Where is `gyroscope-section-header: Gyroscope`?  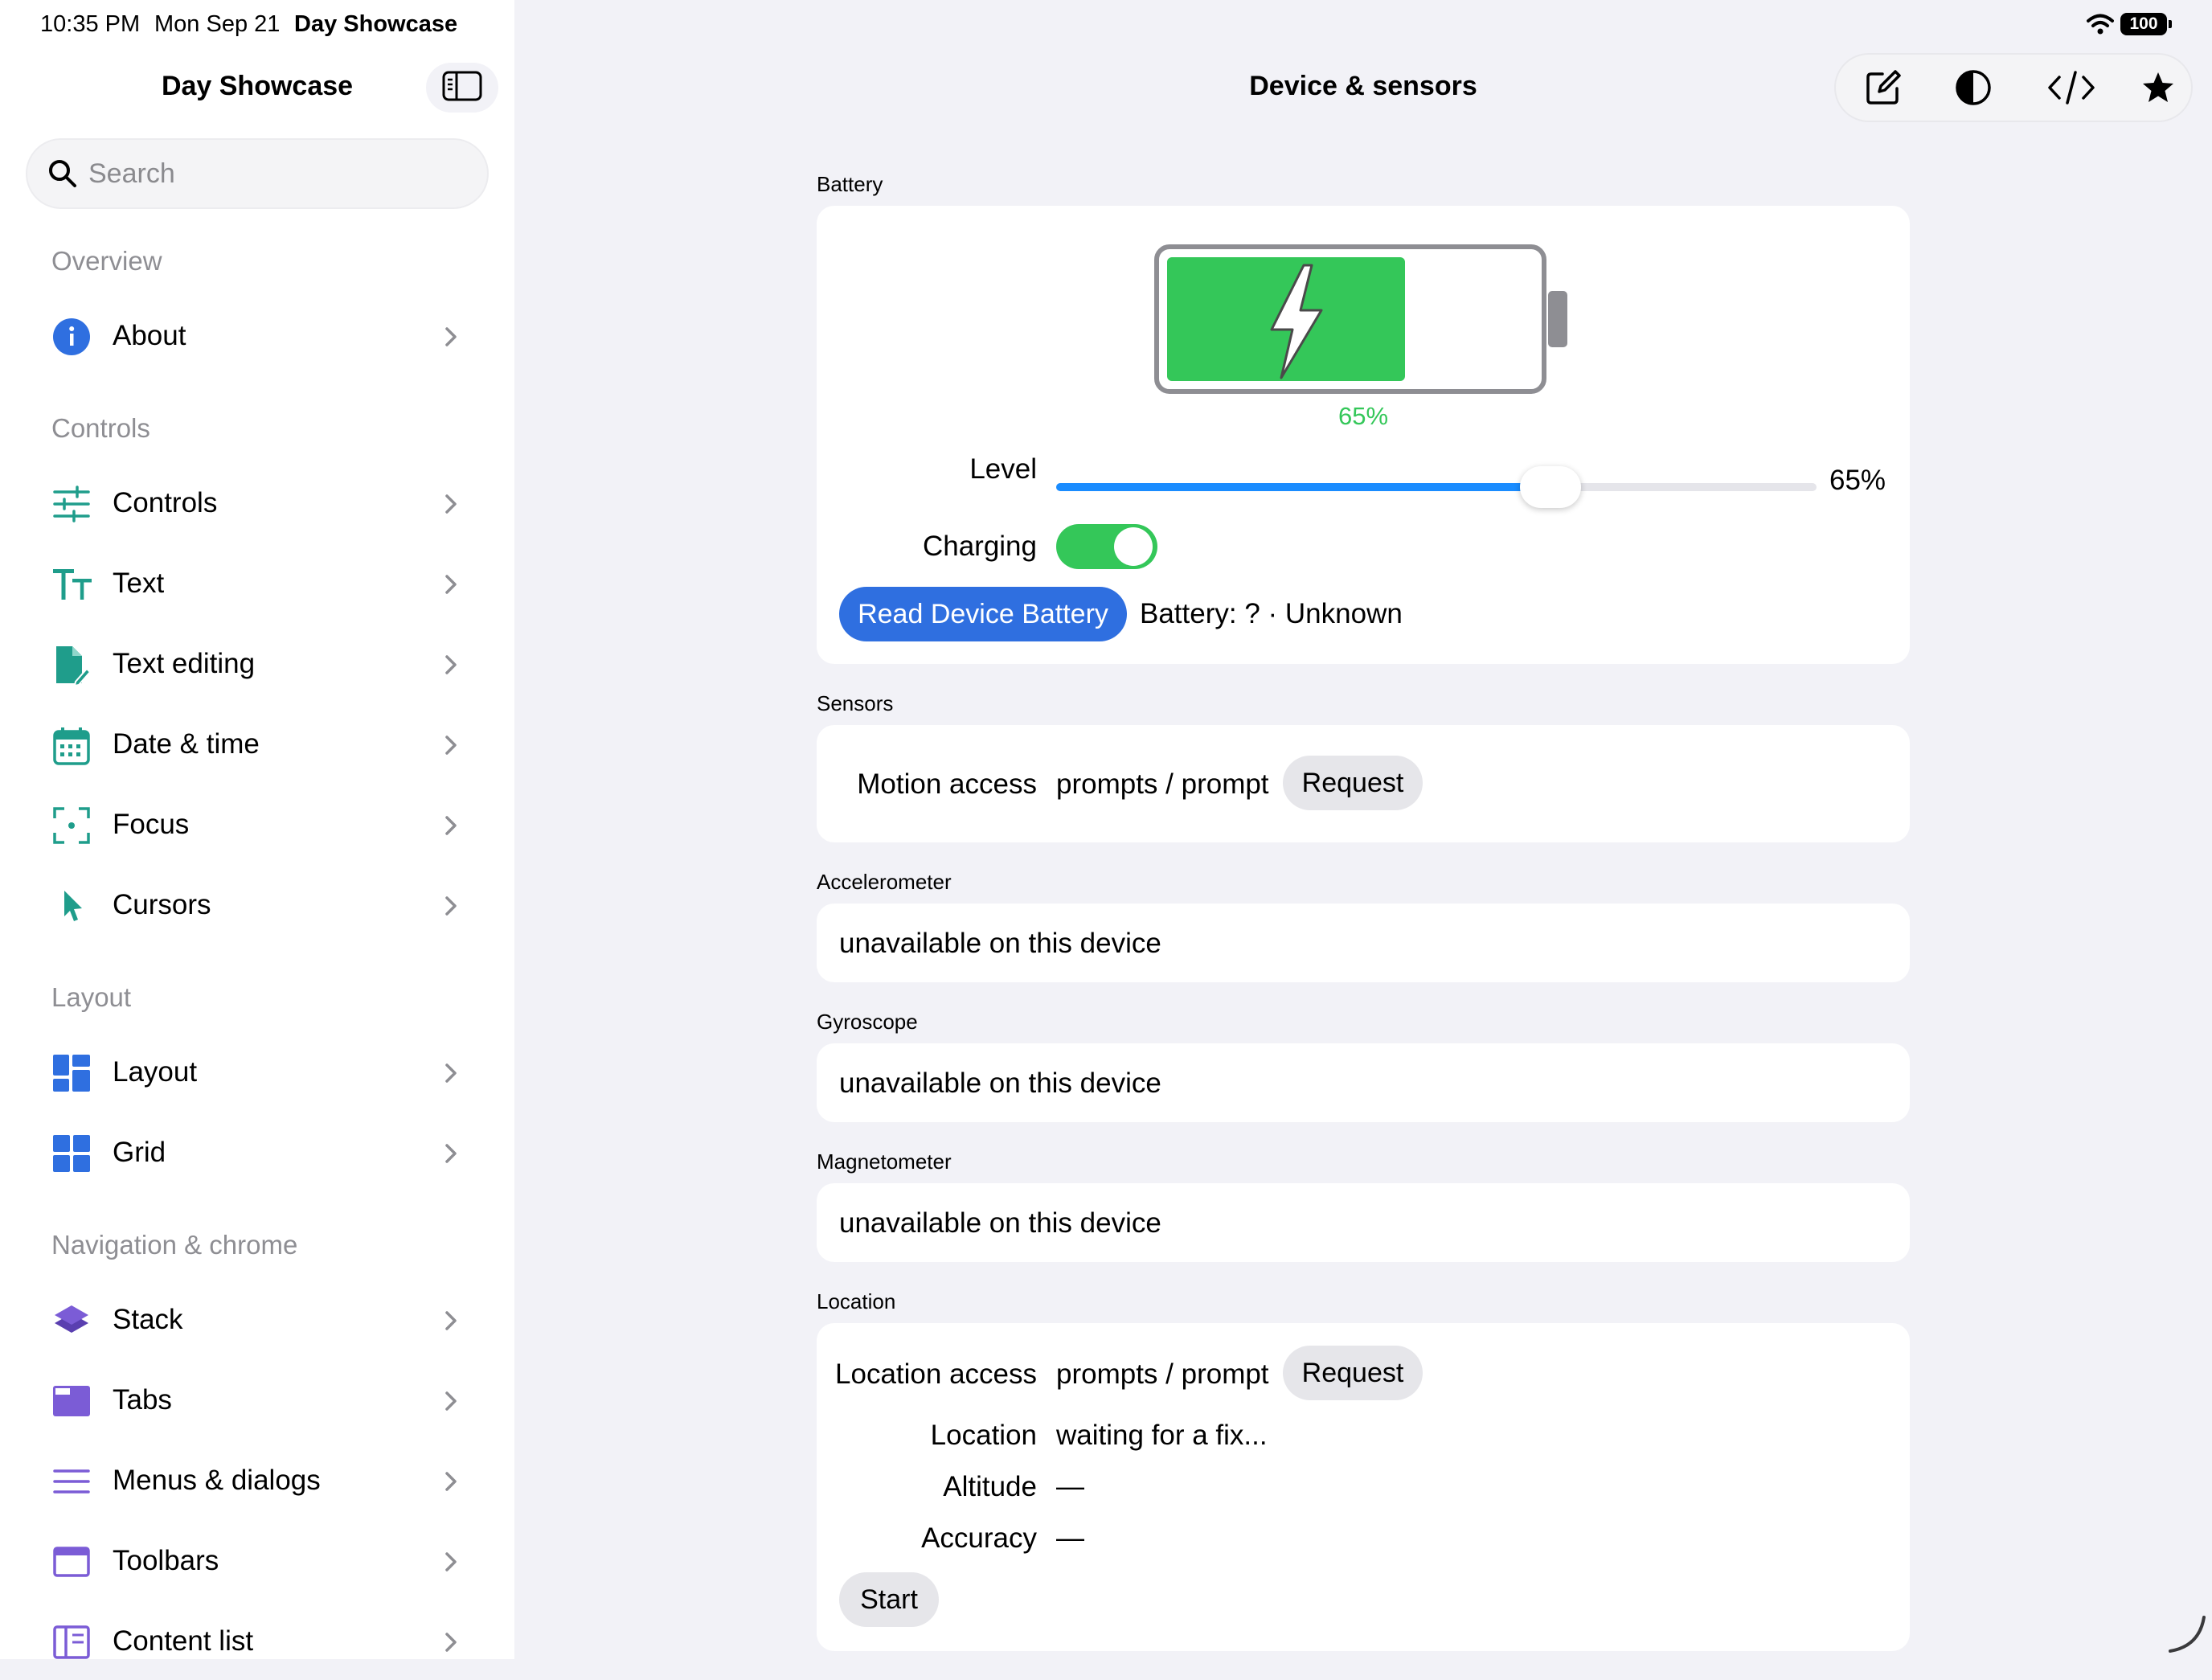
gyroscope-section-header: Gyroscope is located at coordinates (867, 1022).